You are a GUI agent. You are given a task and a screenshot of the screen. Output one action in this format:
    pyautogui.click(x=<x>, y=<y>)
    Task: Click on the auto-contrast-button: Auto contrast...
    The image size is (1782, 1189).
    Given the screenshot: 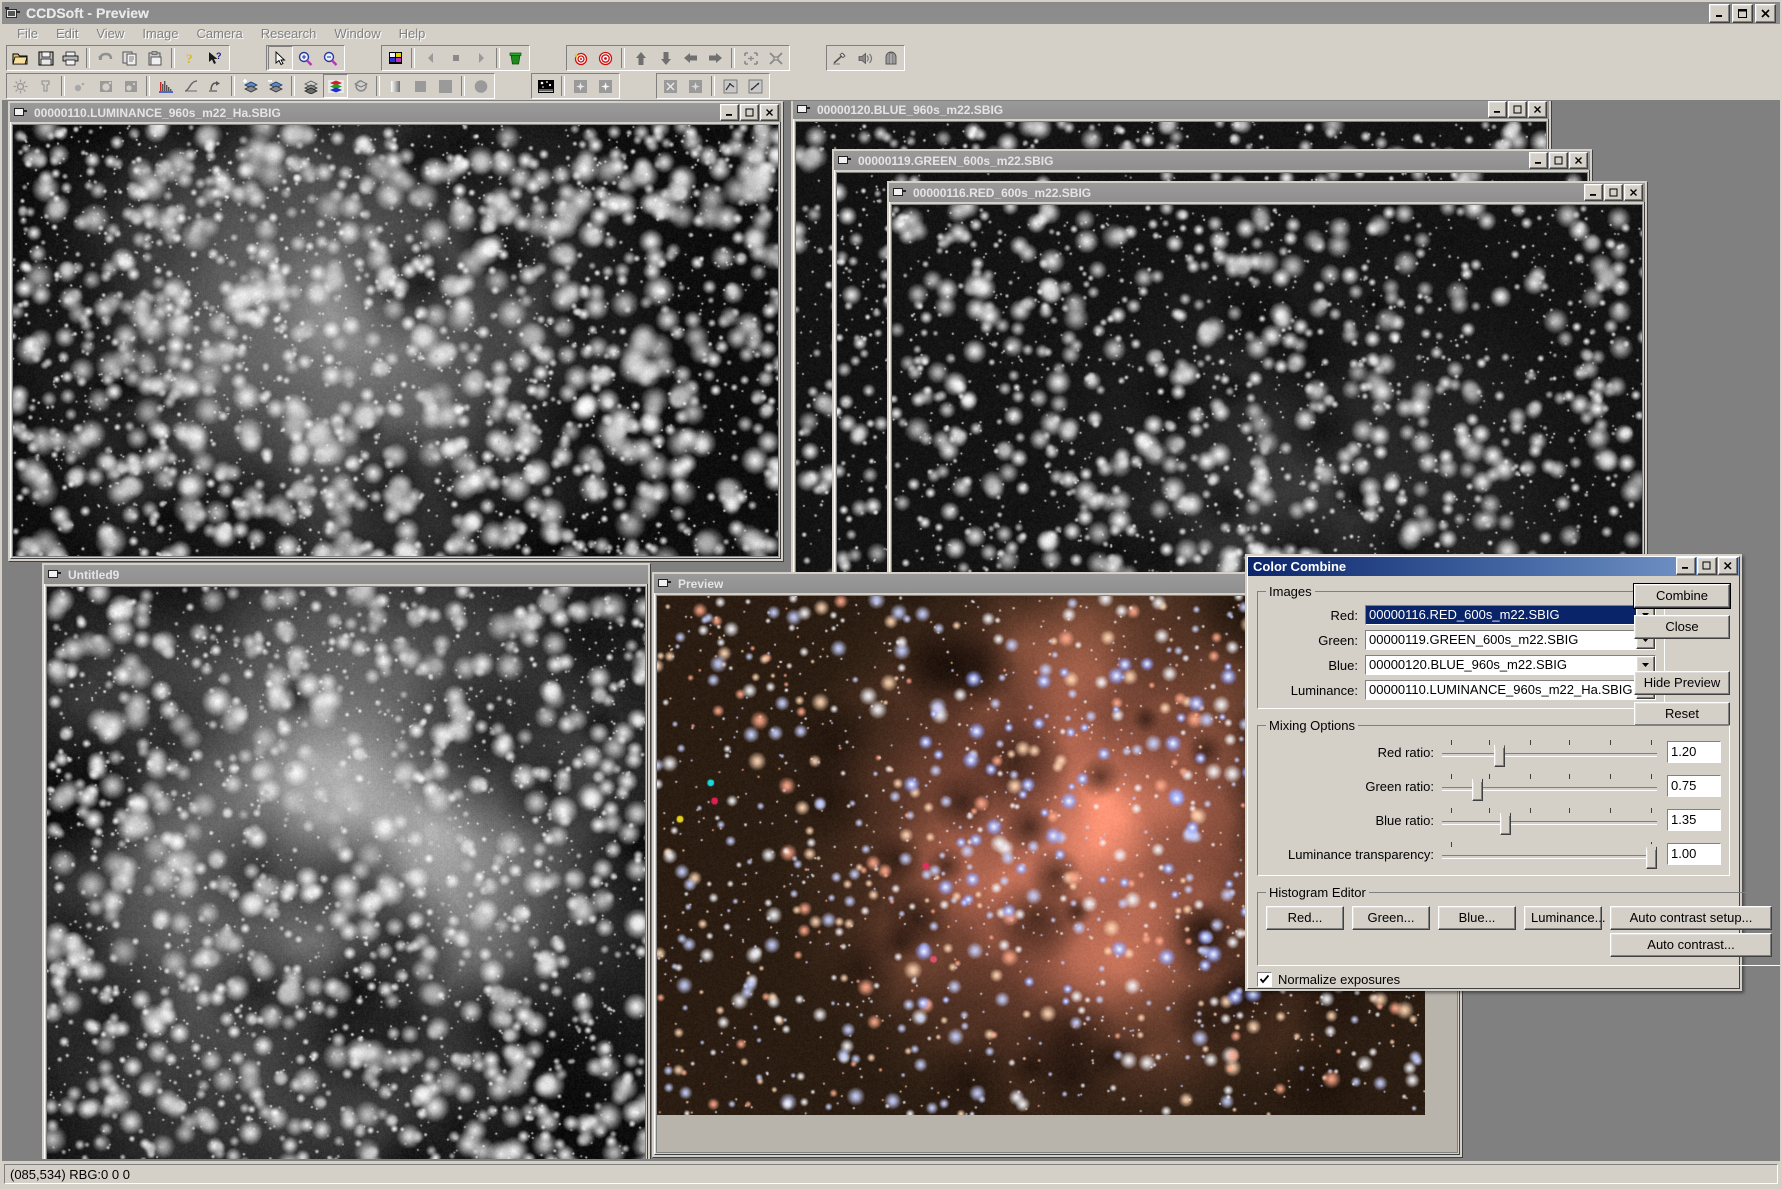 What is the action you would take?
    pyautogui.click(x=1691, y=945)
    